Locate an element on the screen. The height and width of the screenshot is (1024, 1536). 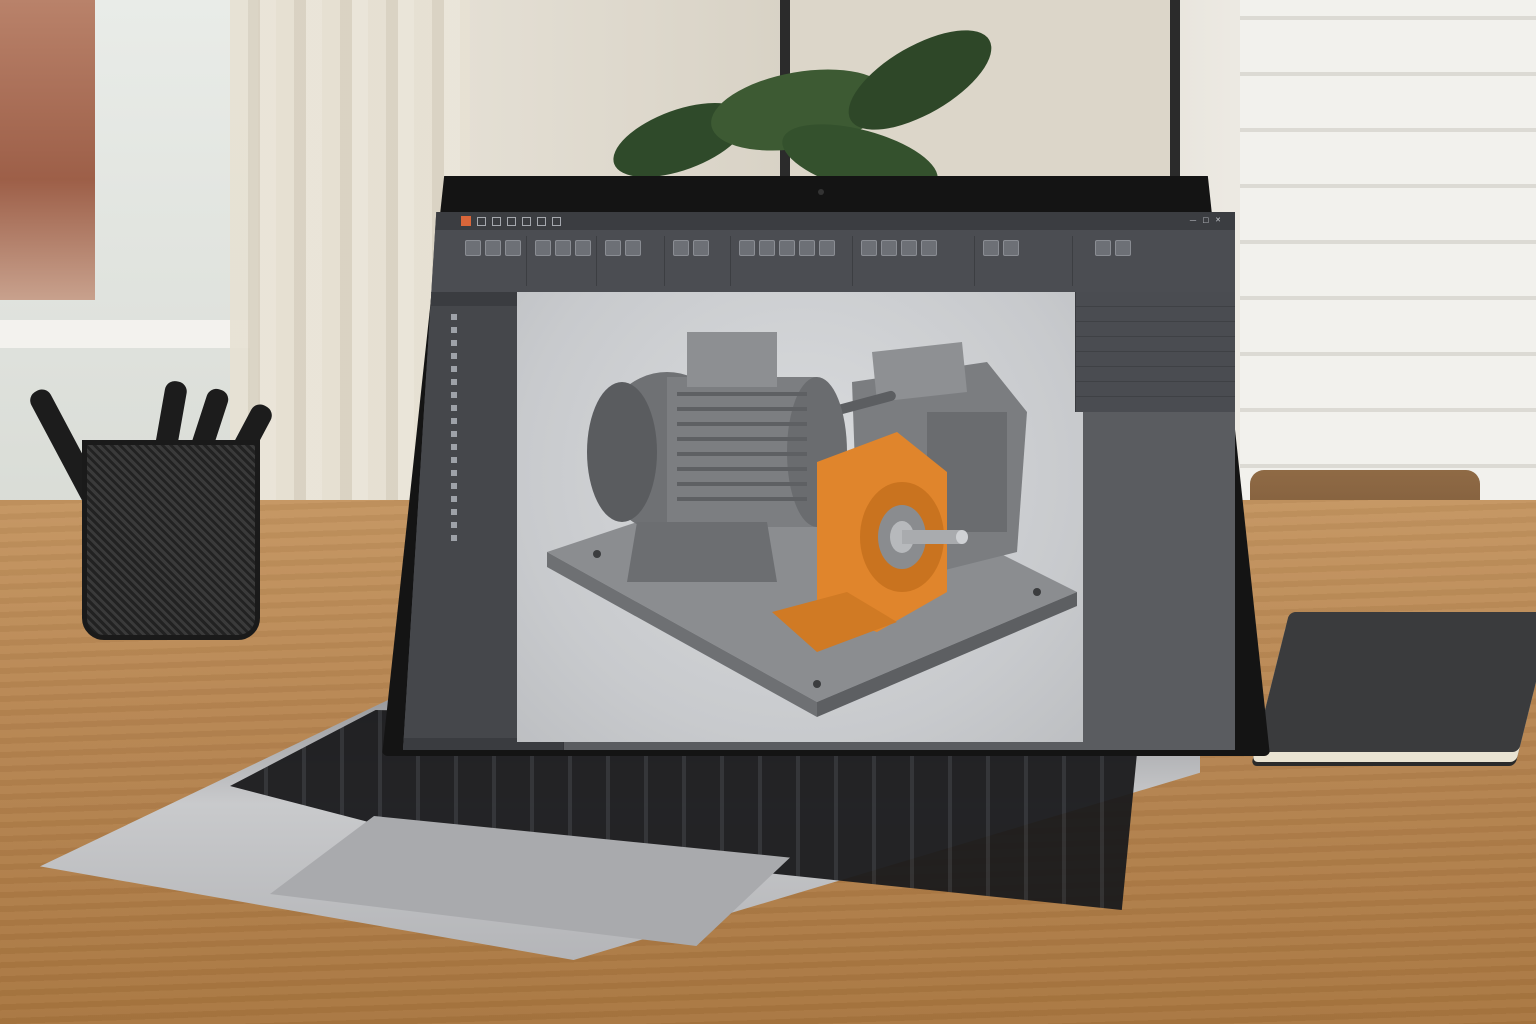
output-shaft is located at coordinates (932, 537).